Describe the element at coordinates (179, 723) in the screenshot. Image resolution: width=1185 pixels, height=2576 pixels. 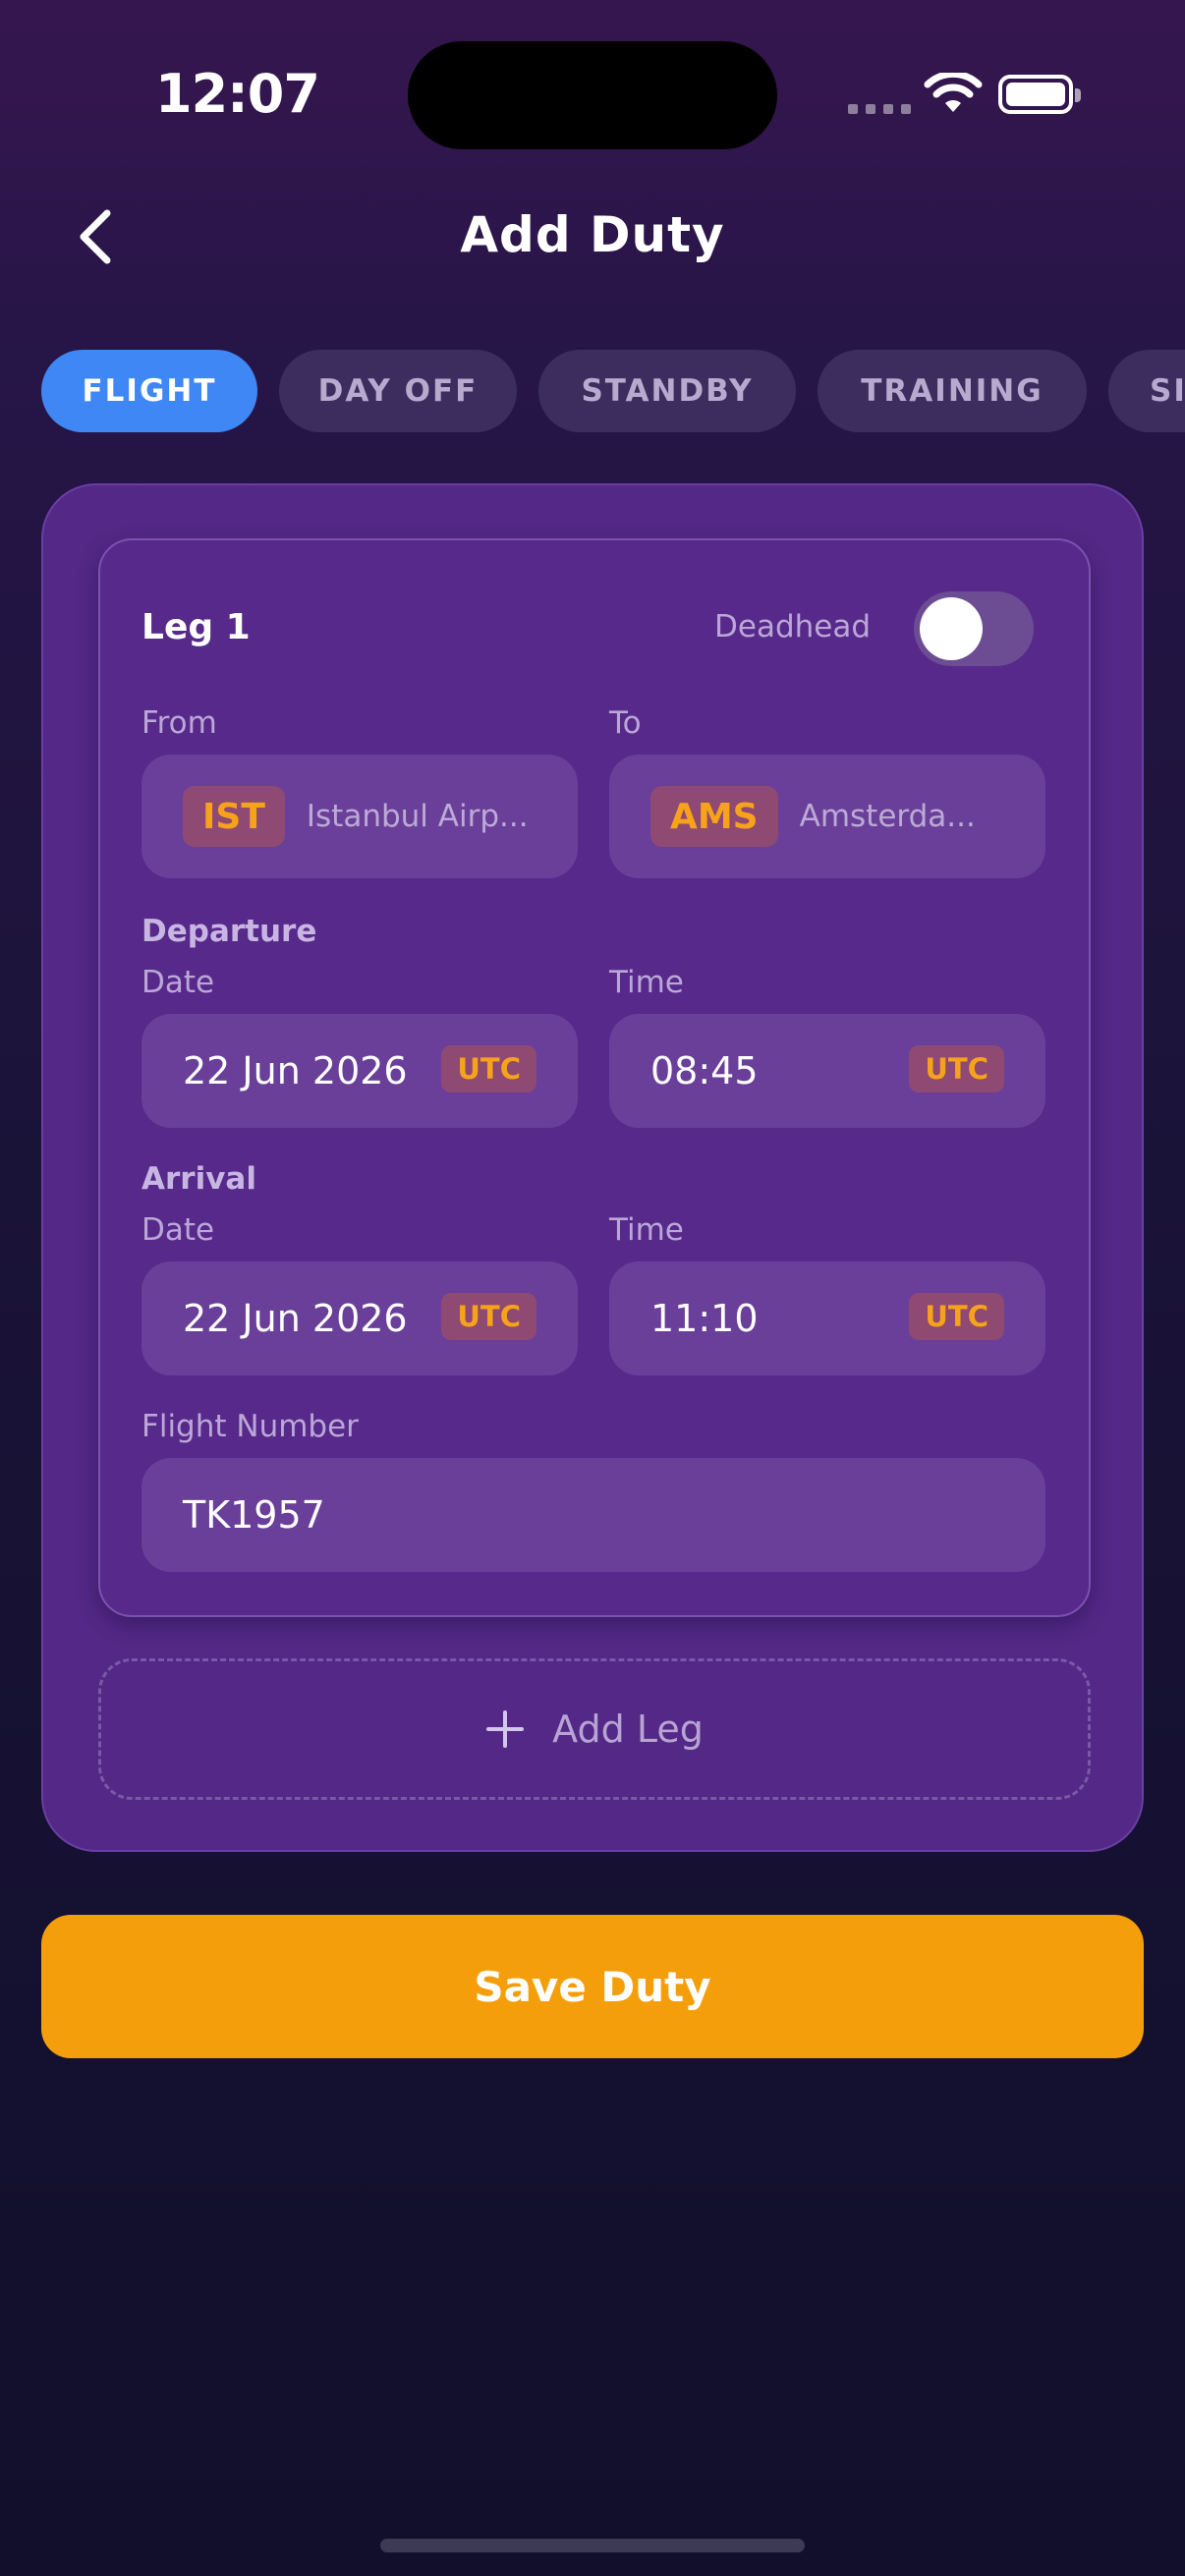
I see `from-label: From` at that location.